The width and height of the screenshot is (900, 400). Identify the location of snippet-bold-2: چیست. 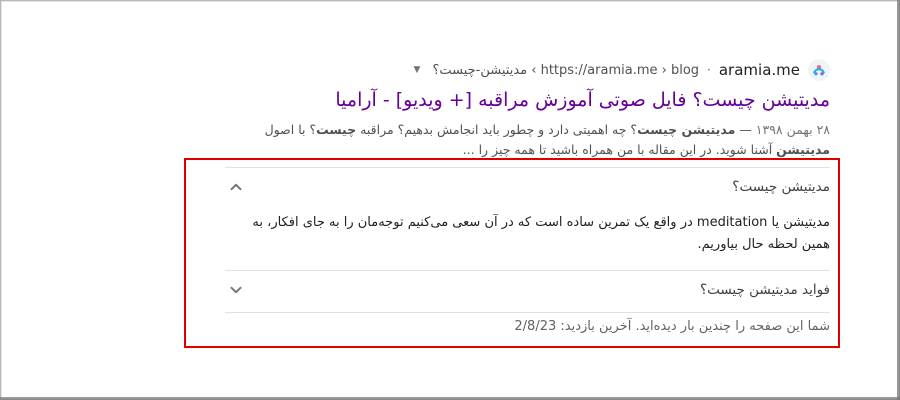
(336, 129).